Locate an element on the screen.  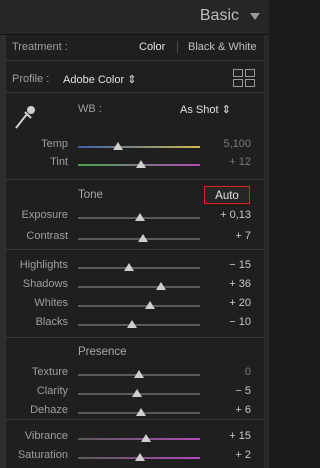
slider-value: + 6 is located at coordinates (229, 410).